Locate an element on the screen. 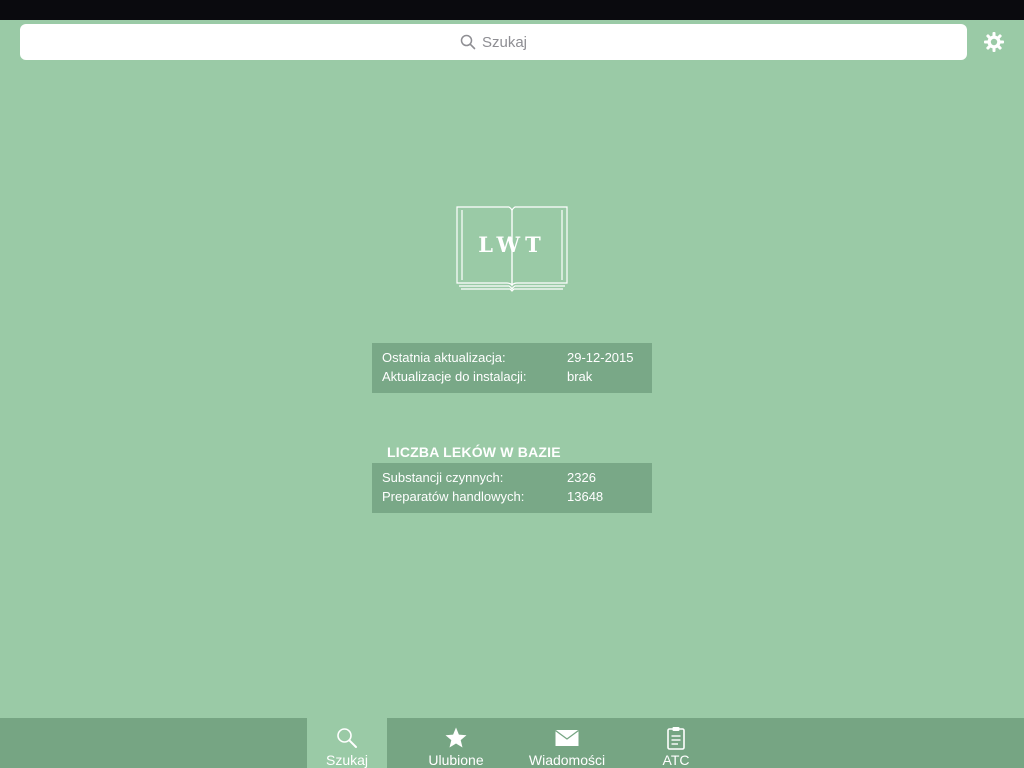  status-bar is located at coordinates (512, 10).